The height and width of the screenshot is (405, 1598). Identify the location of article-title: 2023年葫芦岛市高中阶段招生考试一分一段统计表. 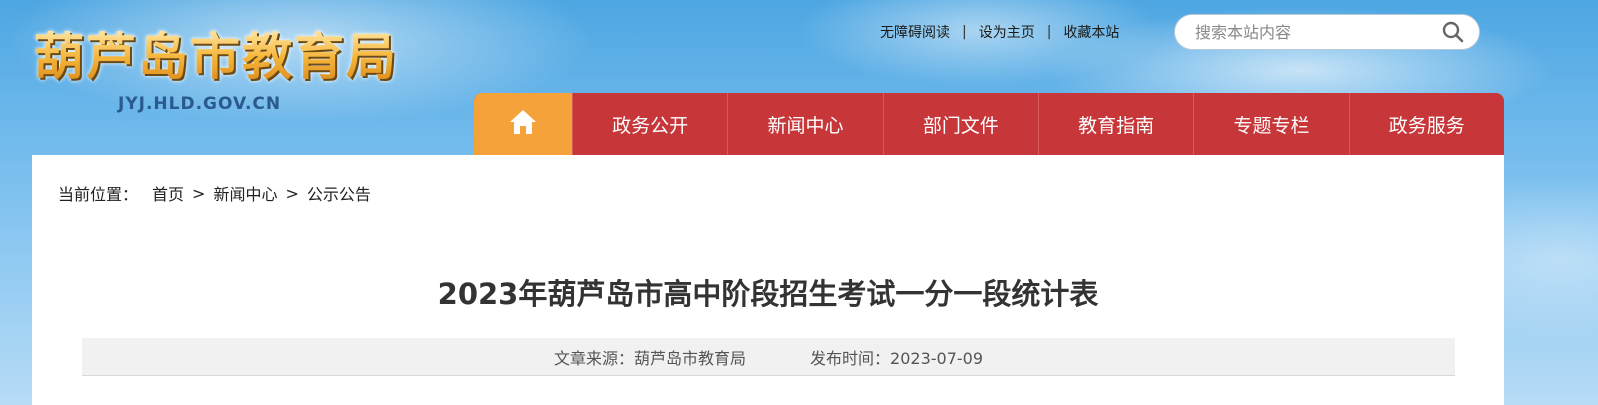
(768, 294).